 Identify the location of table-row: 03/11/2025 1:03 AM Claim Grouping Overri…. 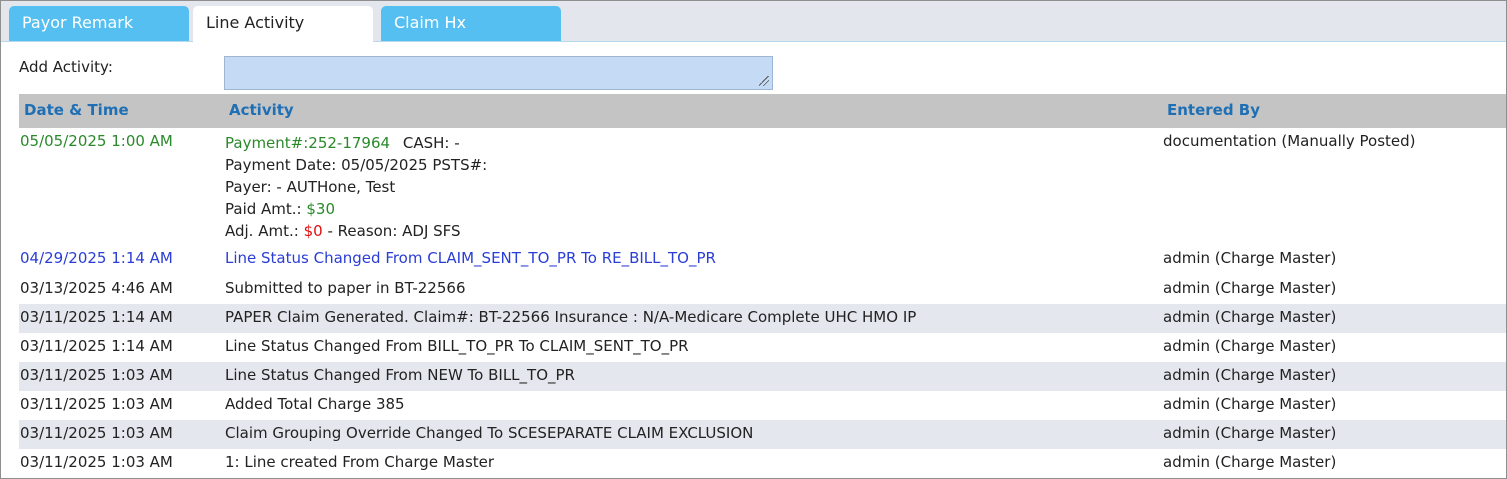
(762, 434).